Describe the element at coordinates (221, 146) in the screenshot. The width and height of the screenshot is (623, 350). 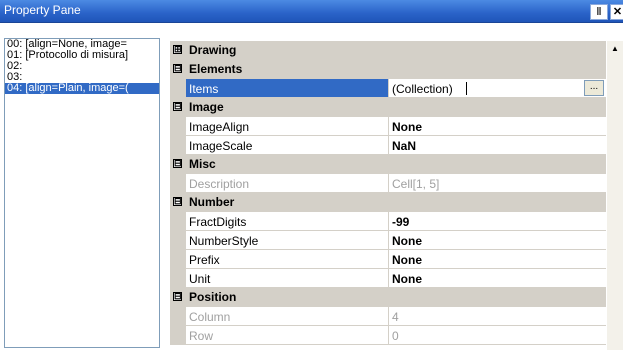
I see `property-name: ImageScale` at that location.